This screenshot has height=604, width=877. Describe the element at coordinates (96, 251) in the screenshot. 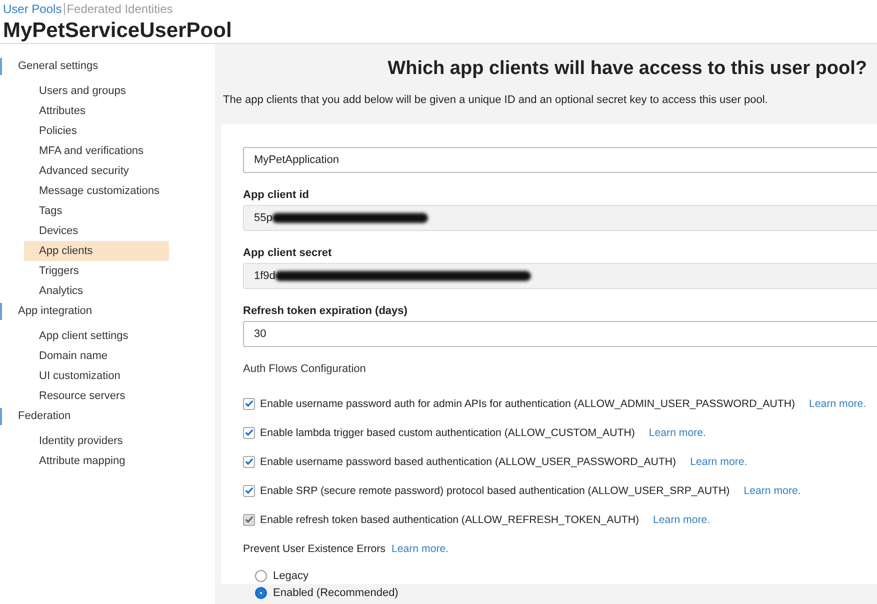

I see `sidebar-item: App clients` at that location.